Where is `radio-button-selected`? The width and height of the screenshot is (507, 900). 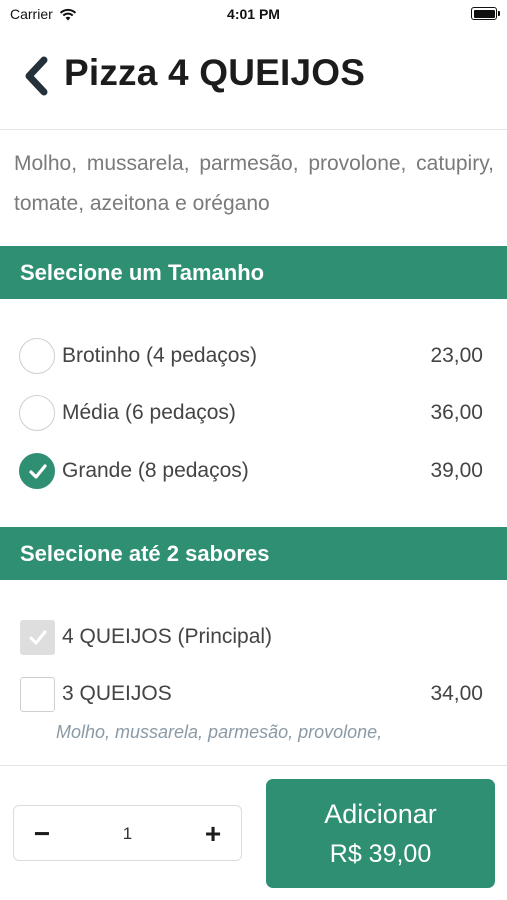
radio-button-selected is located at coordinates (37, 471).